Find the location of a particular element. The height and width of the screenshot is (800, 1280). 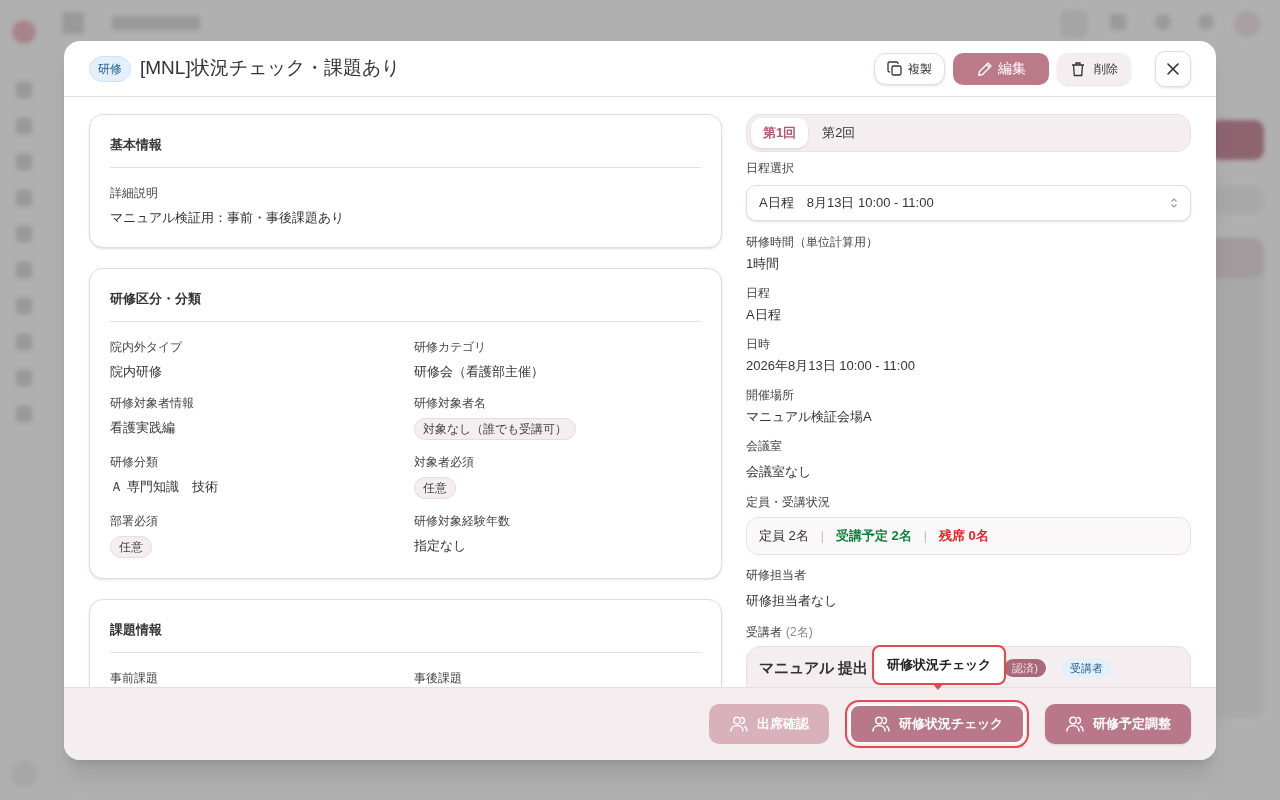

field-label: 詳細説明 is located at coordinates (134, 193).